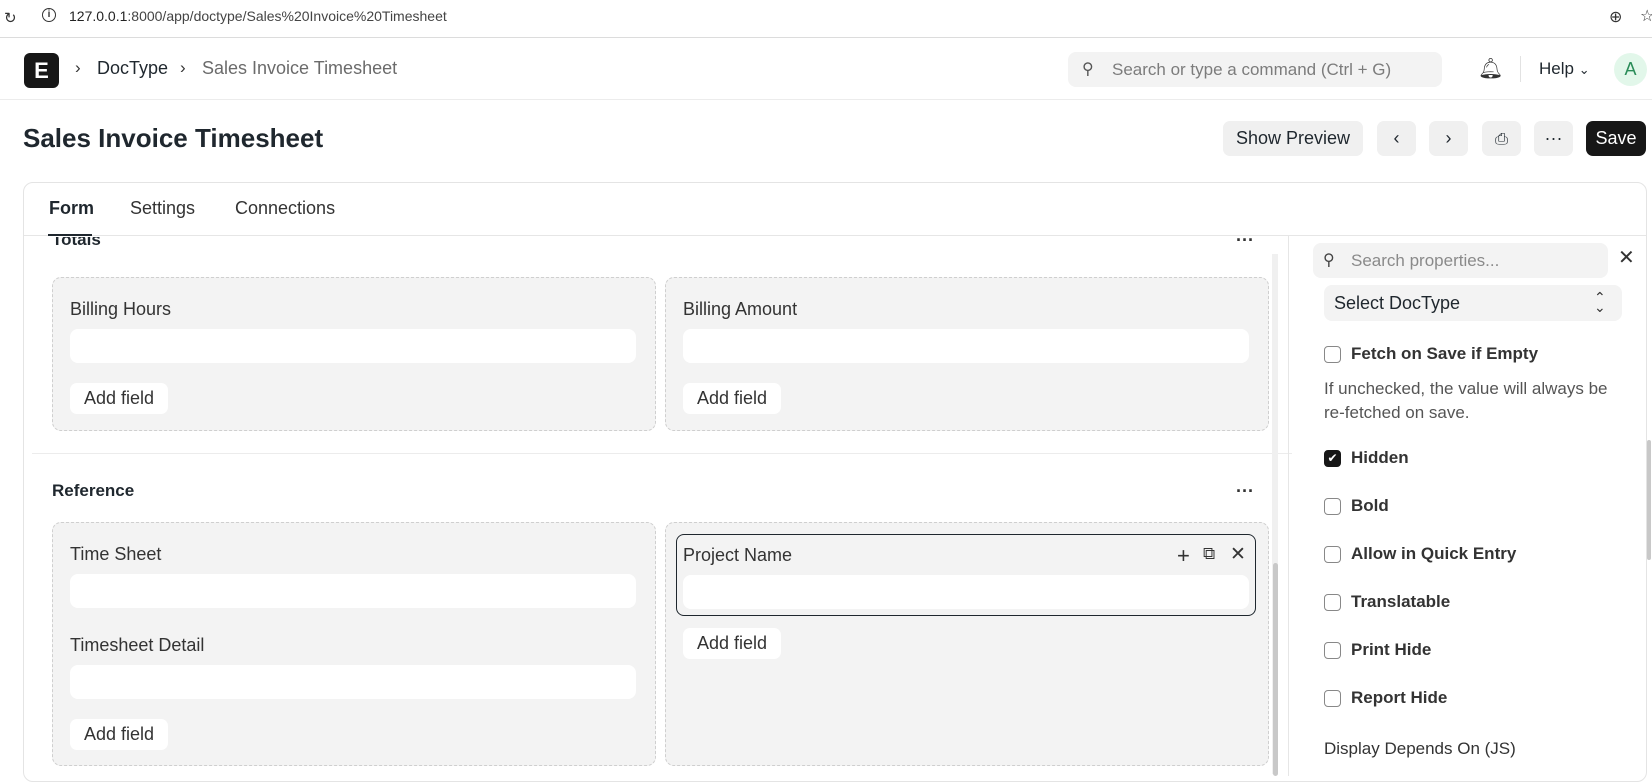 Image resolution: width=1652 pixels, height=782 pixels. I want to click on avatar: A, so click(1630, 69).